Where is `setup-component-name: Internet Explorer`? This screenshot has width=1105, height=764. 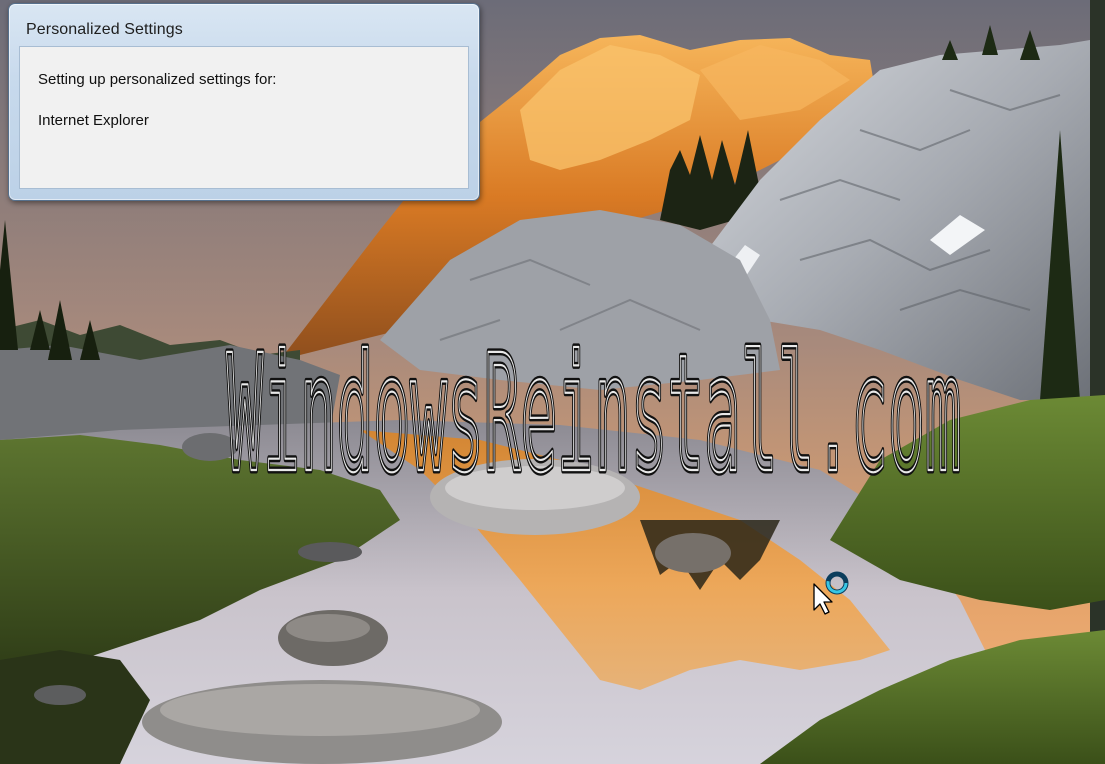
setup-component-name: Internet Explorer is located at coordinates (93, 120).